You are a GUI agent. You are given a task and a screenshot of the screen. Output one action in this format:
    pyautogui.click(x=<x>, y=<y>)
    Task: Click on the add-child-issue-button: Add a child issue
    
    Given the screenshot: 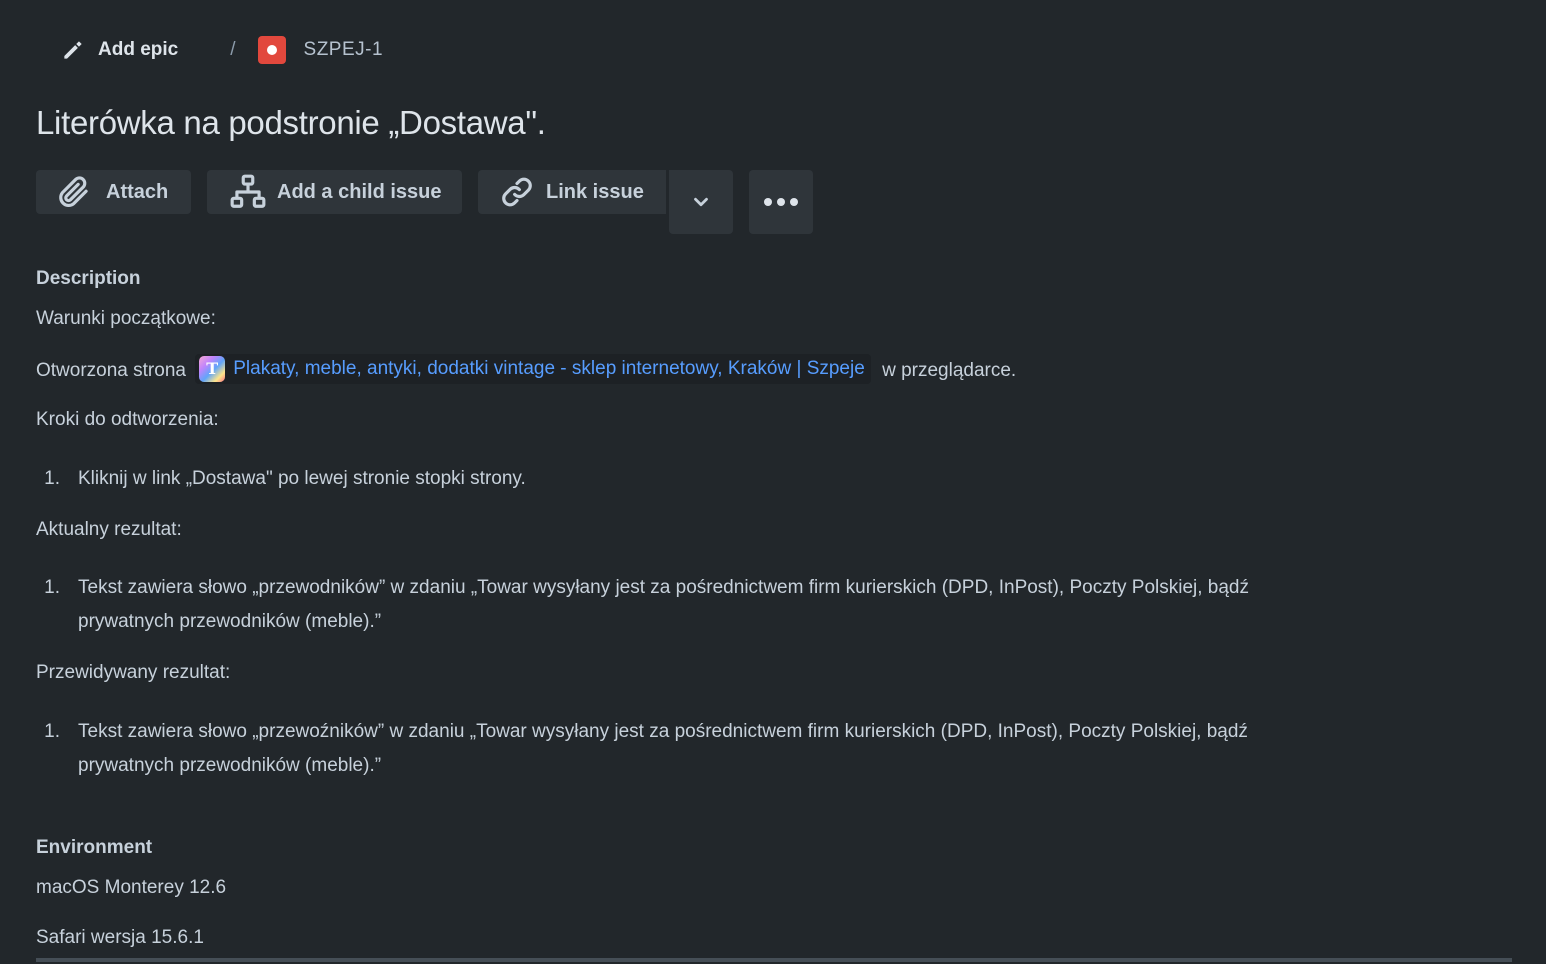 What is the action you would take?
    pyautogui.click(x=334, y=192)
    